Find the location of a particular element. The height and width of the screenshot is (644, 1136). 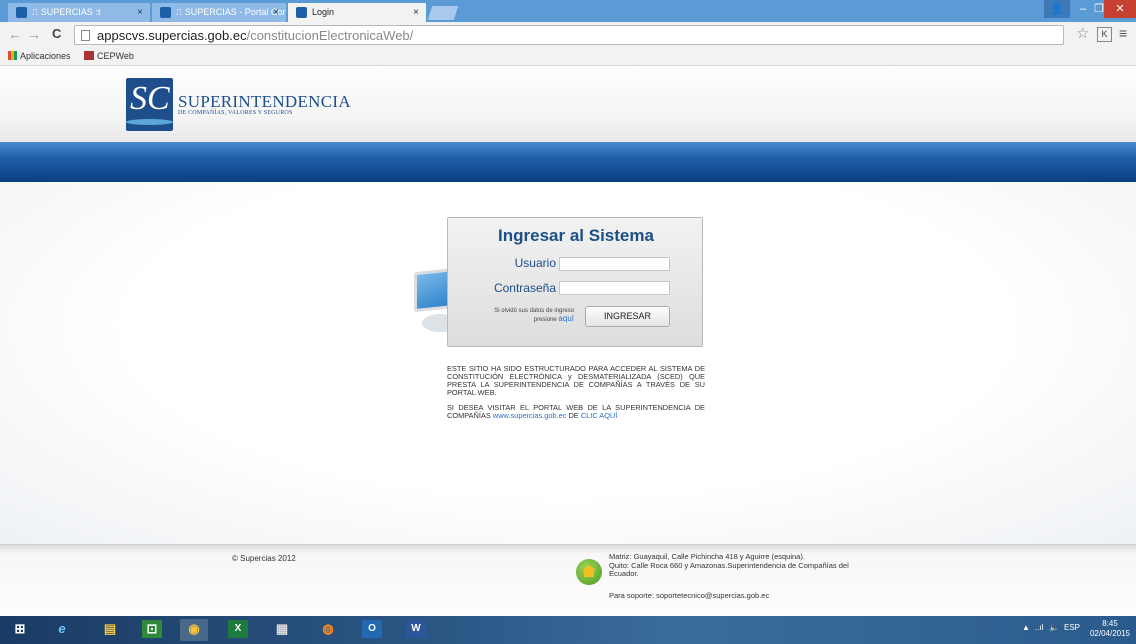

bookmark-cepweb: CEPWeb is located at coordinates (109, 56).